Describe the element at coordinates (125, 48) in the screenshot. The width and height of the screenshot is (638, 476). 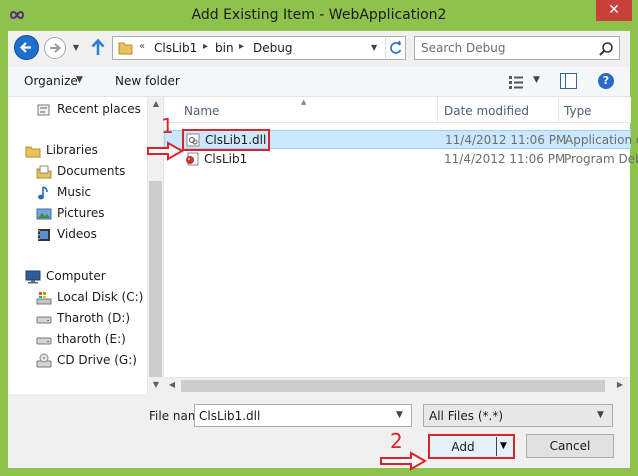
I see `folder-icon` at that location.